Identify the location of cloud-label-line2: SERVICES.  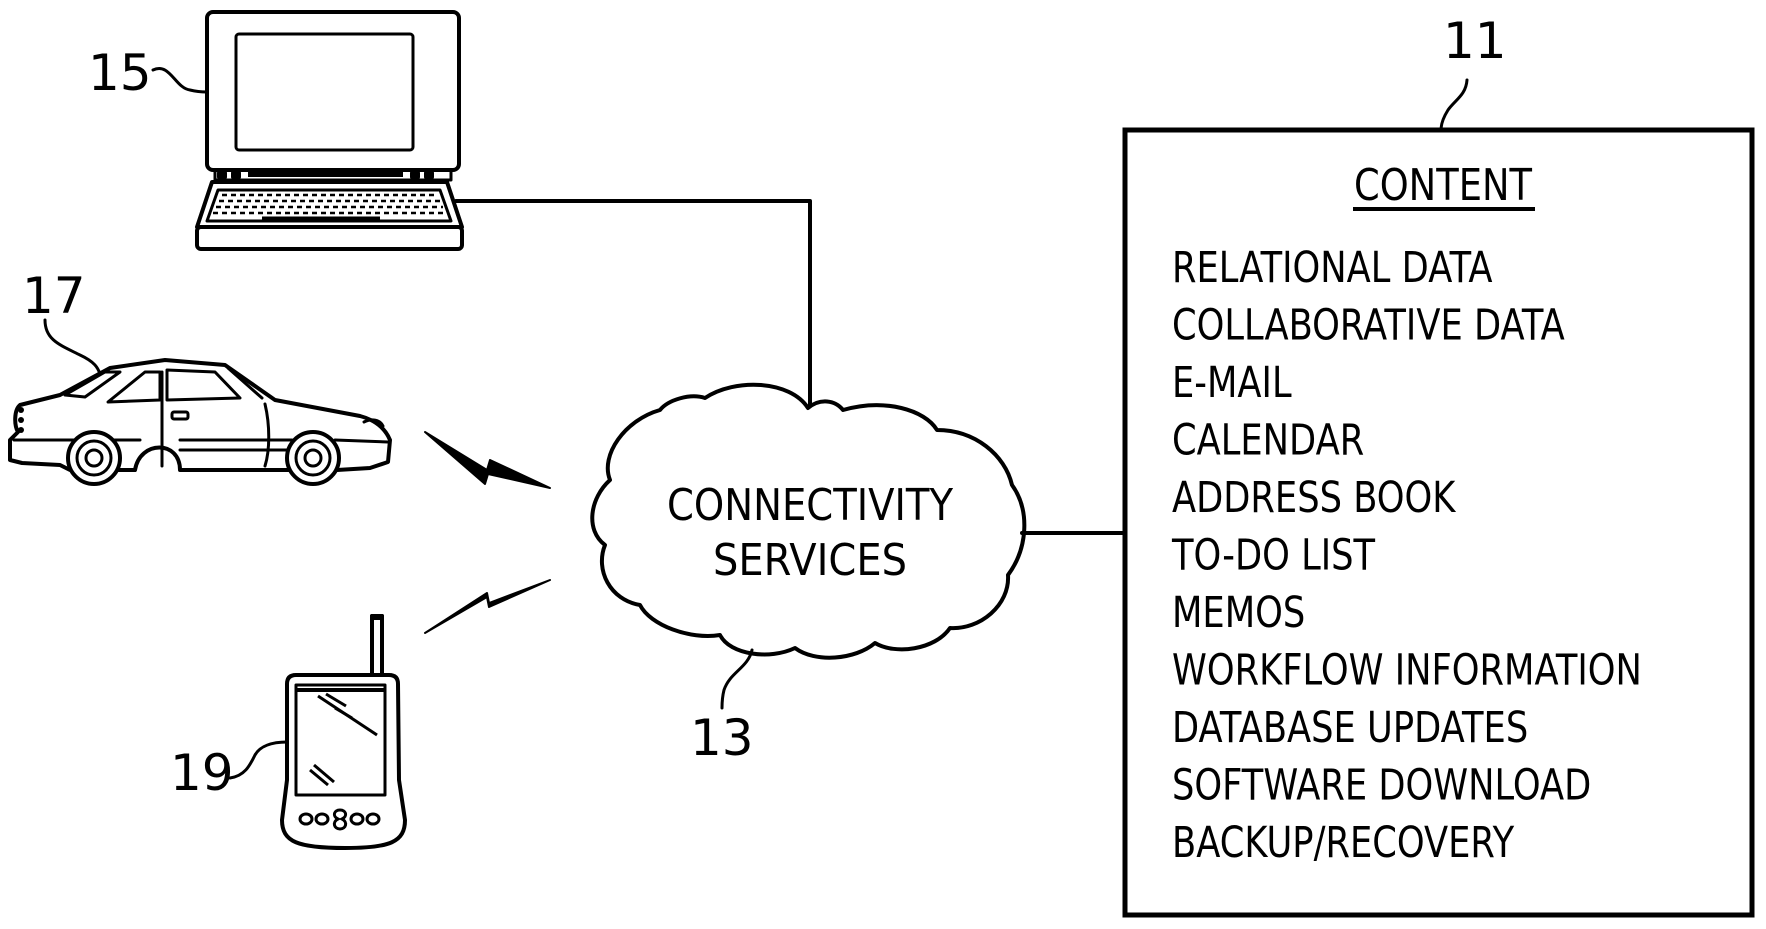
(810, 560).